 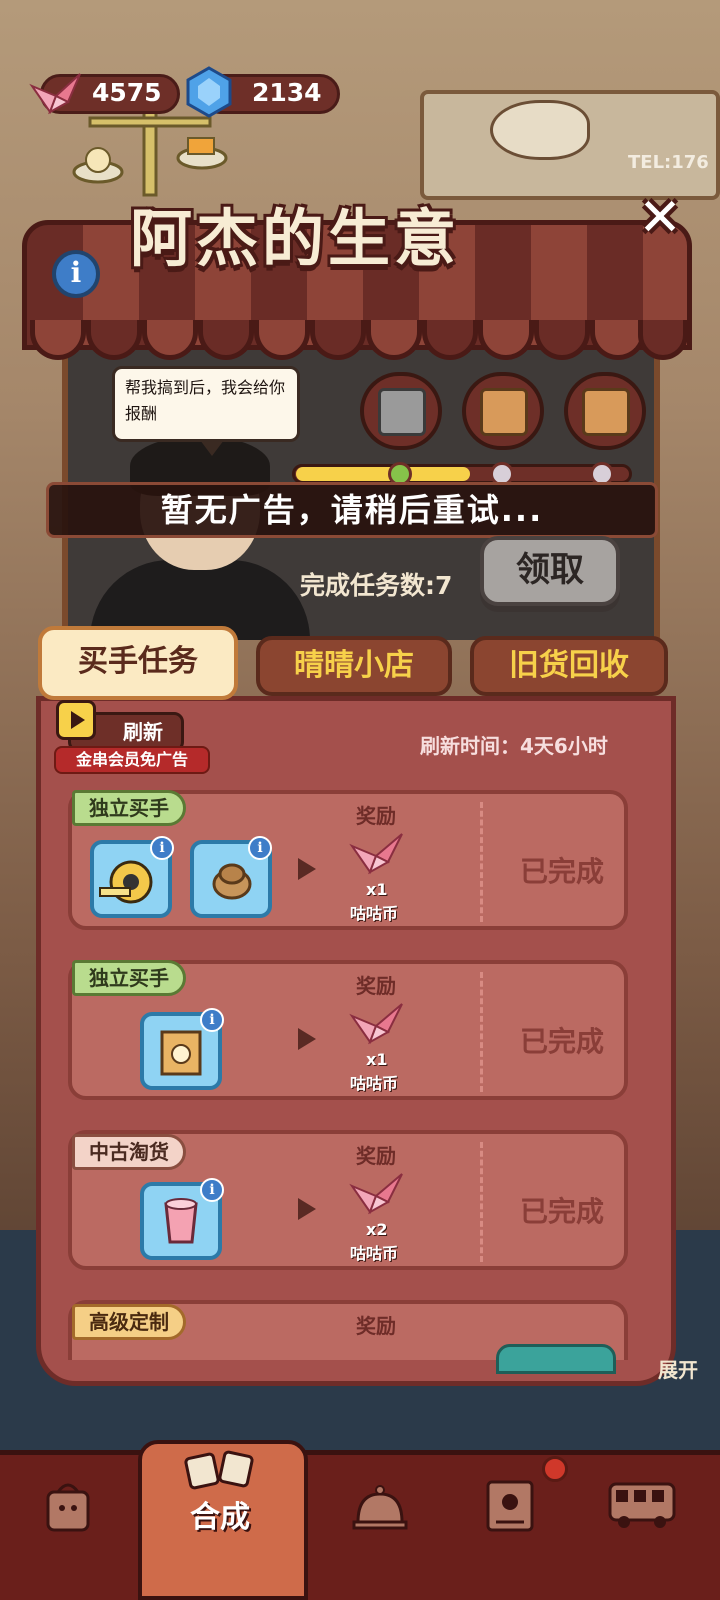 What do you see at coordinates (540, 130) in the screenshot?
I see `fish-sign-icon` at bounding box center [540, 130].